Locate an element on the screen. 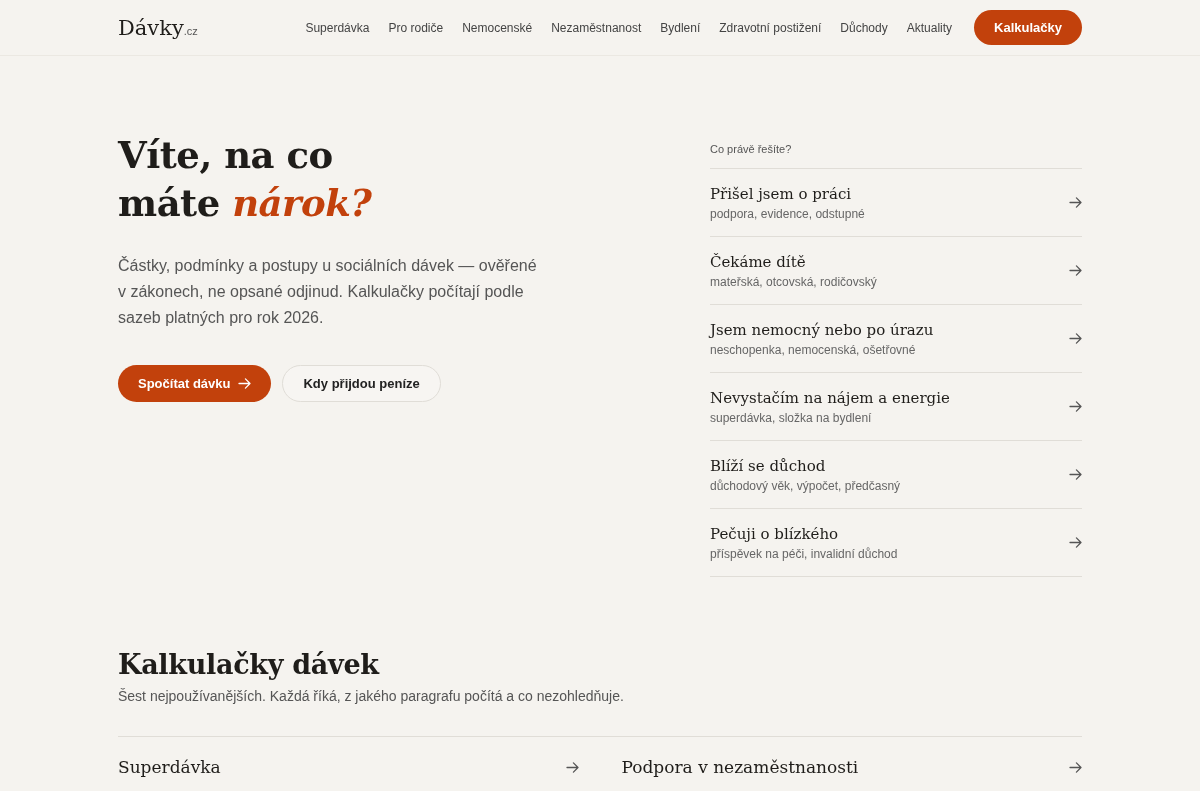  nav-link: Aktuality is located at coordinates (929, 27).